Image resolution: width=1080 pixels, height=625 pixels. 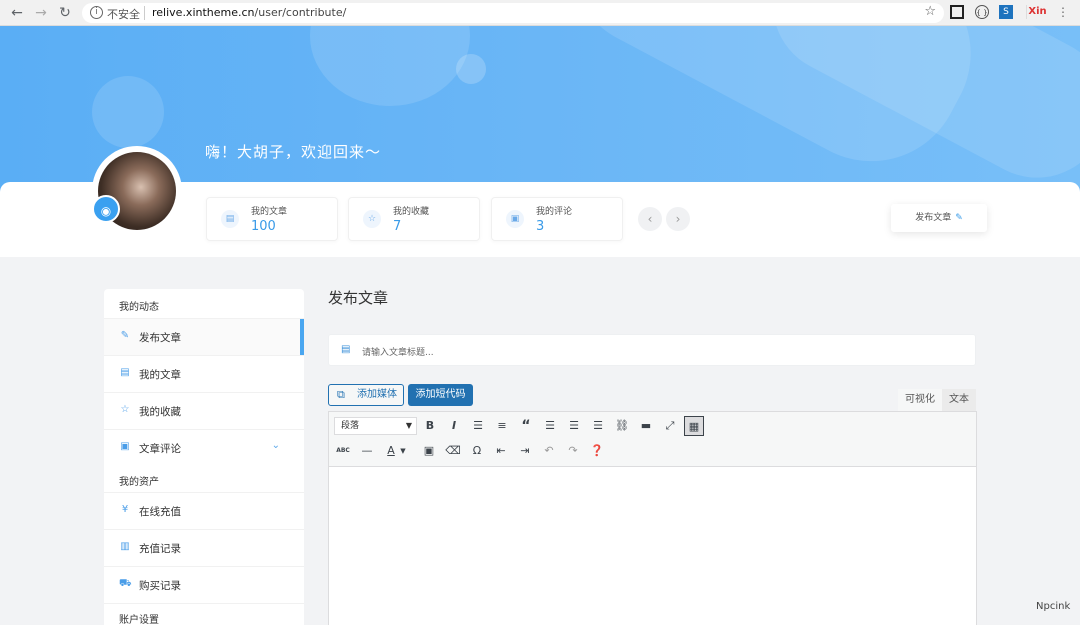 I want to click on sidebar-item-purchase-records: ⛟ 购买记录, so click(x=204, y=584).